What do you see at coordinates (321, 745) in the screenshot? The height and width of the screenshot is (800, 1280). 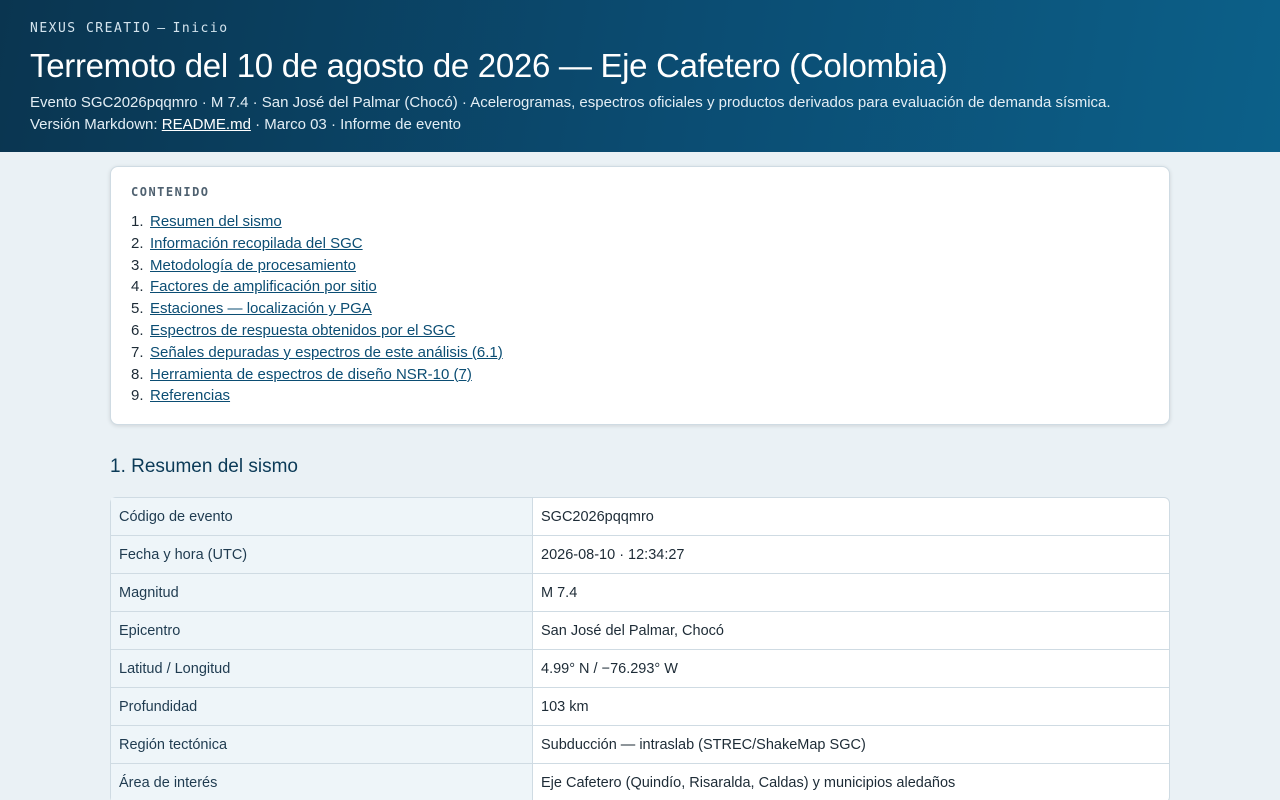 I see `row-key: Región tectónica` at bounding box center [321, 745].